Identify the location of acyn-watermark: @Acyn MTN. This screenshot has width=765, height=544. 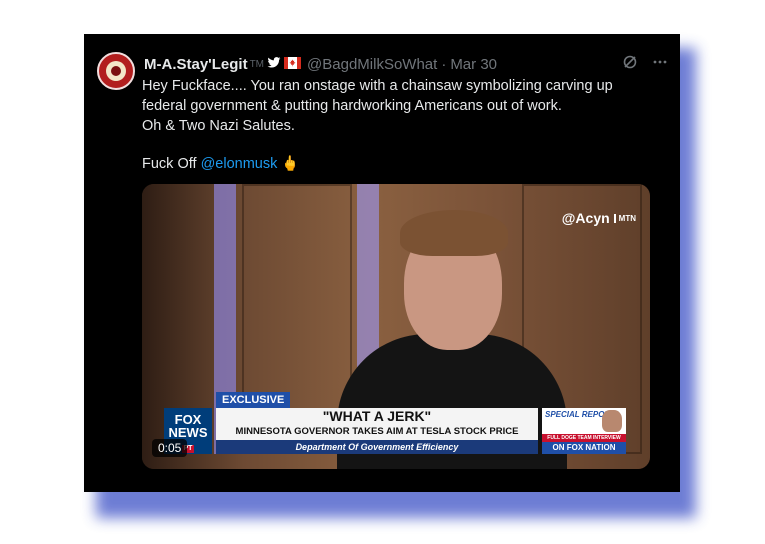
(599, 218).